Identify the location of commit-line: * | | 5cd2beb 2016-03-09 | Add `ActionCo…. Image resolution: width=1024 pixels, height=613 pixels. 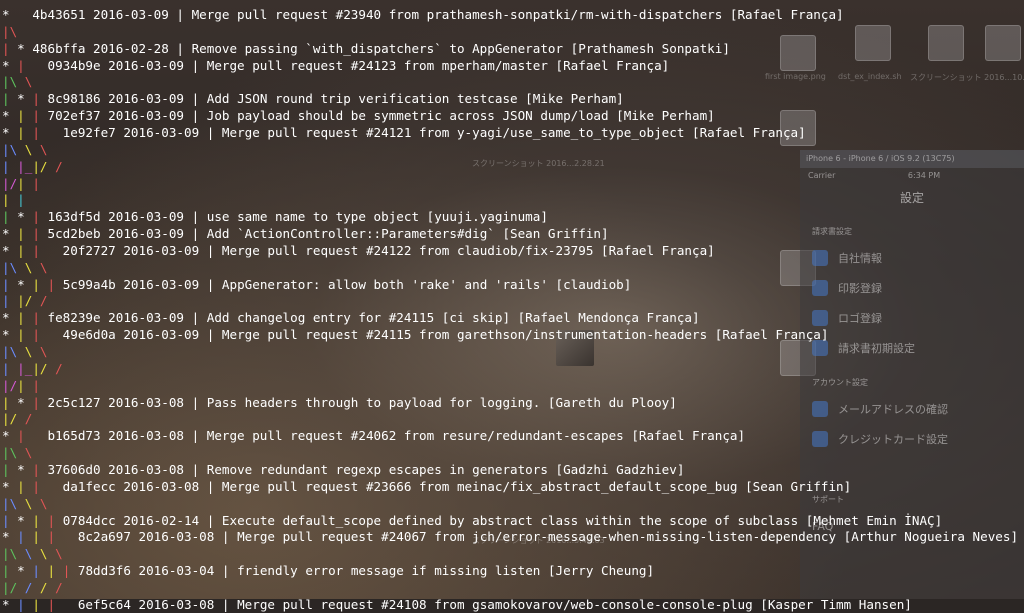
(305, 233).